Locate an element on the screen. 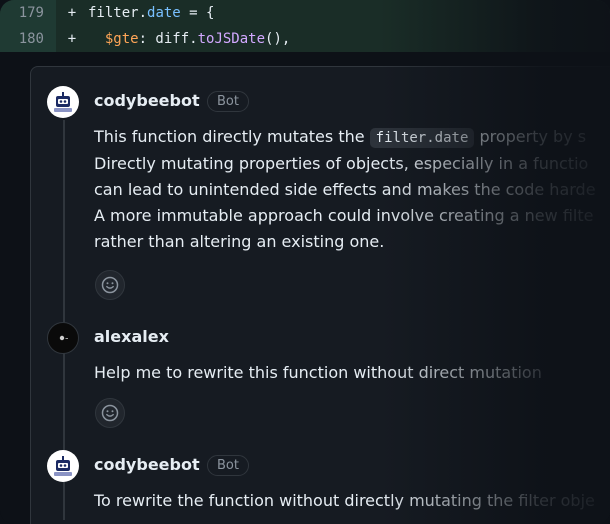 The height and width of the screenshot is (524, 610). diff-line-180: 180 + $gte: diff.toJSDate(), is located at coordinates (305, 39).